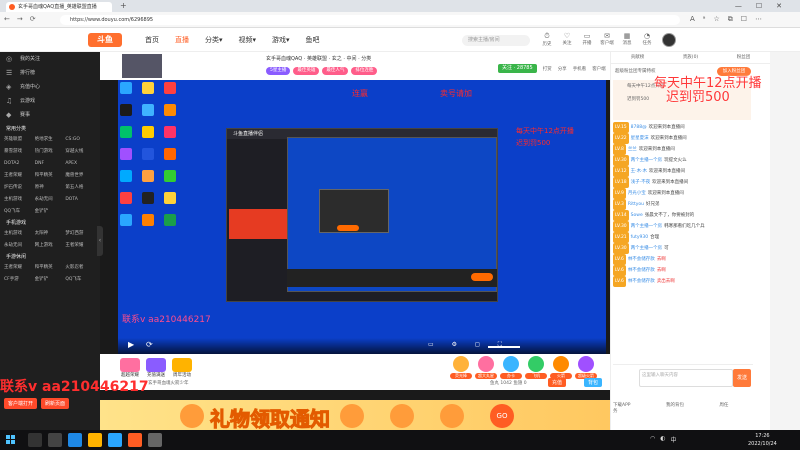 The width and height of the screenshot is (800, 450). I want to click on douyu-taskbar-icon, so click(135, 440).